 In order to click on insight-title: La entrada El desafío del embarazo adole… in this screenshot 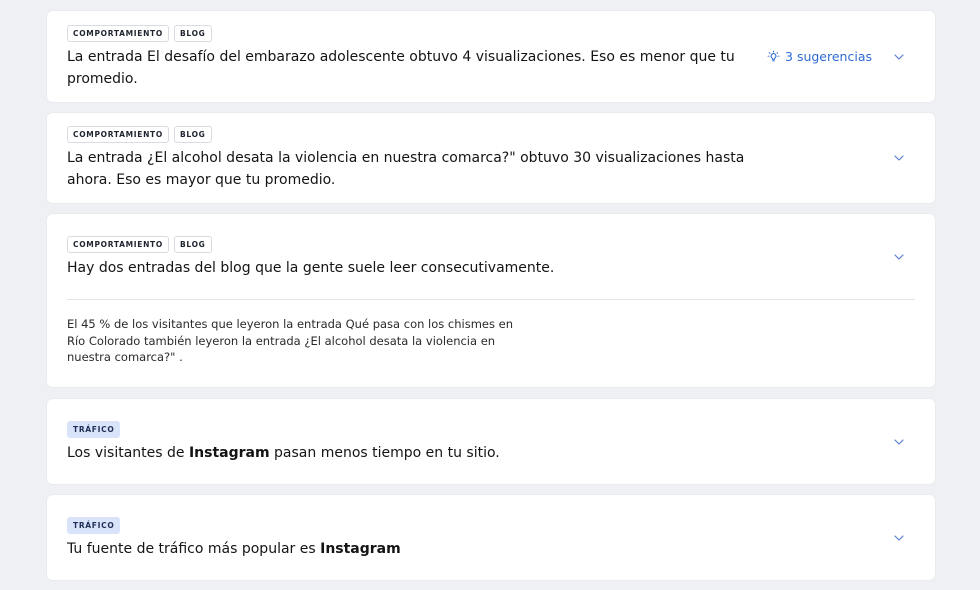, I will do `click(401, 68)`.